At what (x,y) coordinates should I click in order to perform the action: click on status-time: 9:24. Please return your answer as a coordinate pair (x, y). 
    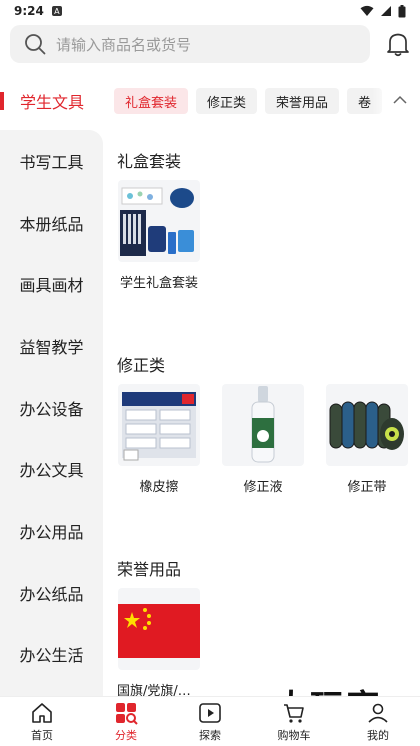
    Looking at the image, I should click on (29, 11).